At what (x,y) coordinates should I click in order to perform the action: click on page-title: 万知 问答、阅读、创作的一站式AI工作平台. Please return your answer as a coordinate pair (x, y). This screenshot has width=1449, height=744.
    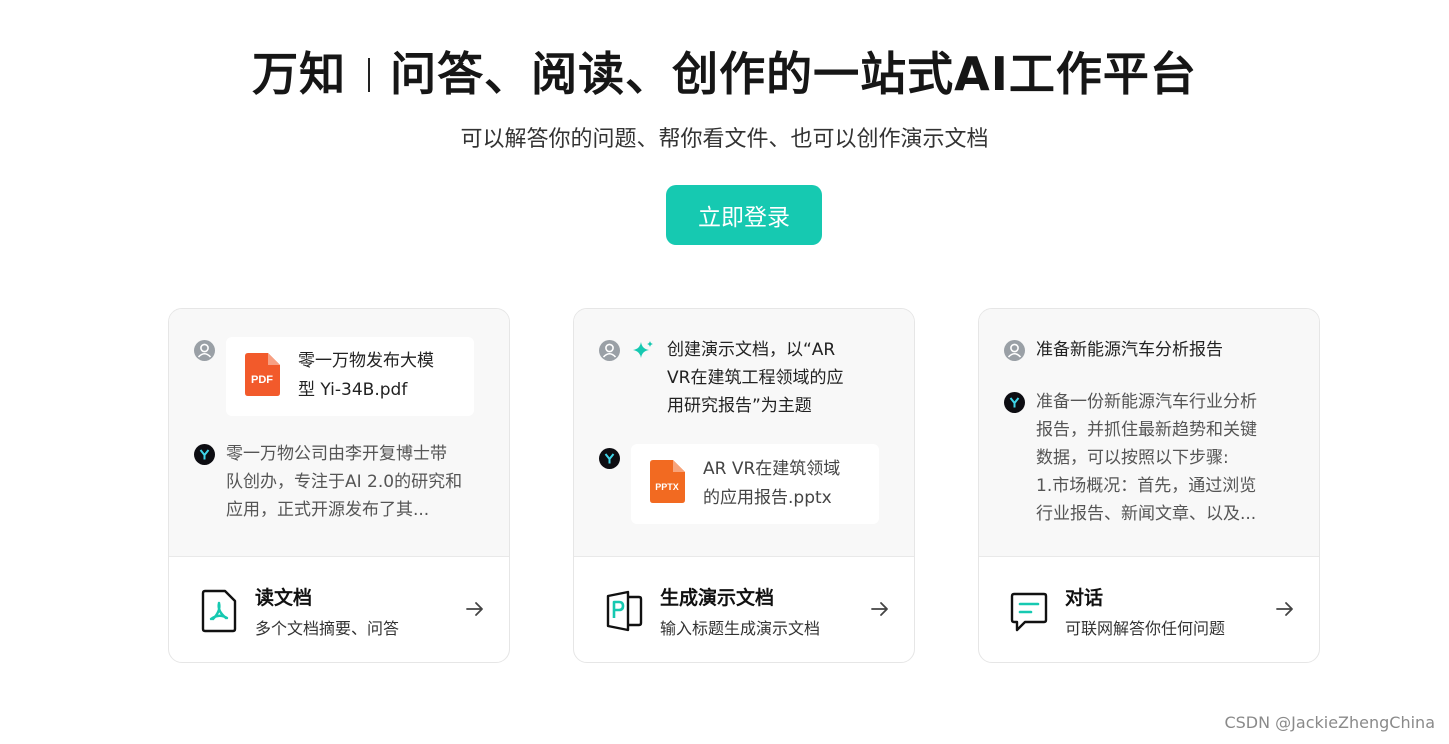
    Looking at the image, I should click on (724, 71).